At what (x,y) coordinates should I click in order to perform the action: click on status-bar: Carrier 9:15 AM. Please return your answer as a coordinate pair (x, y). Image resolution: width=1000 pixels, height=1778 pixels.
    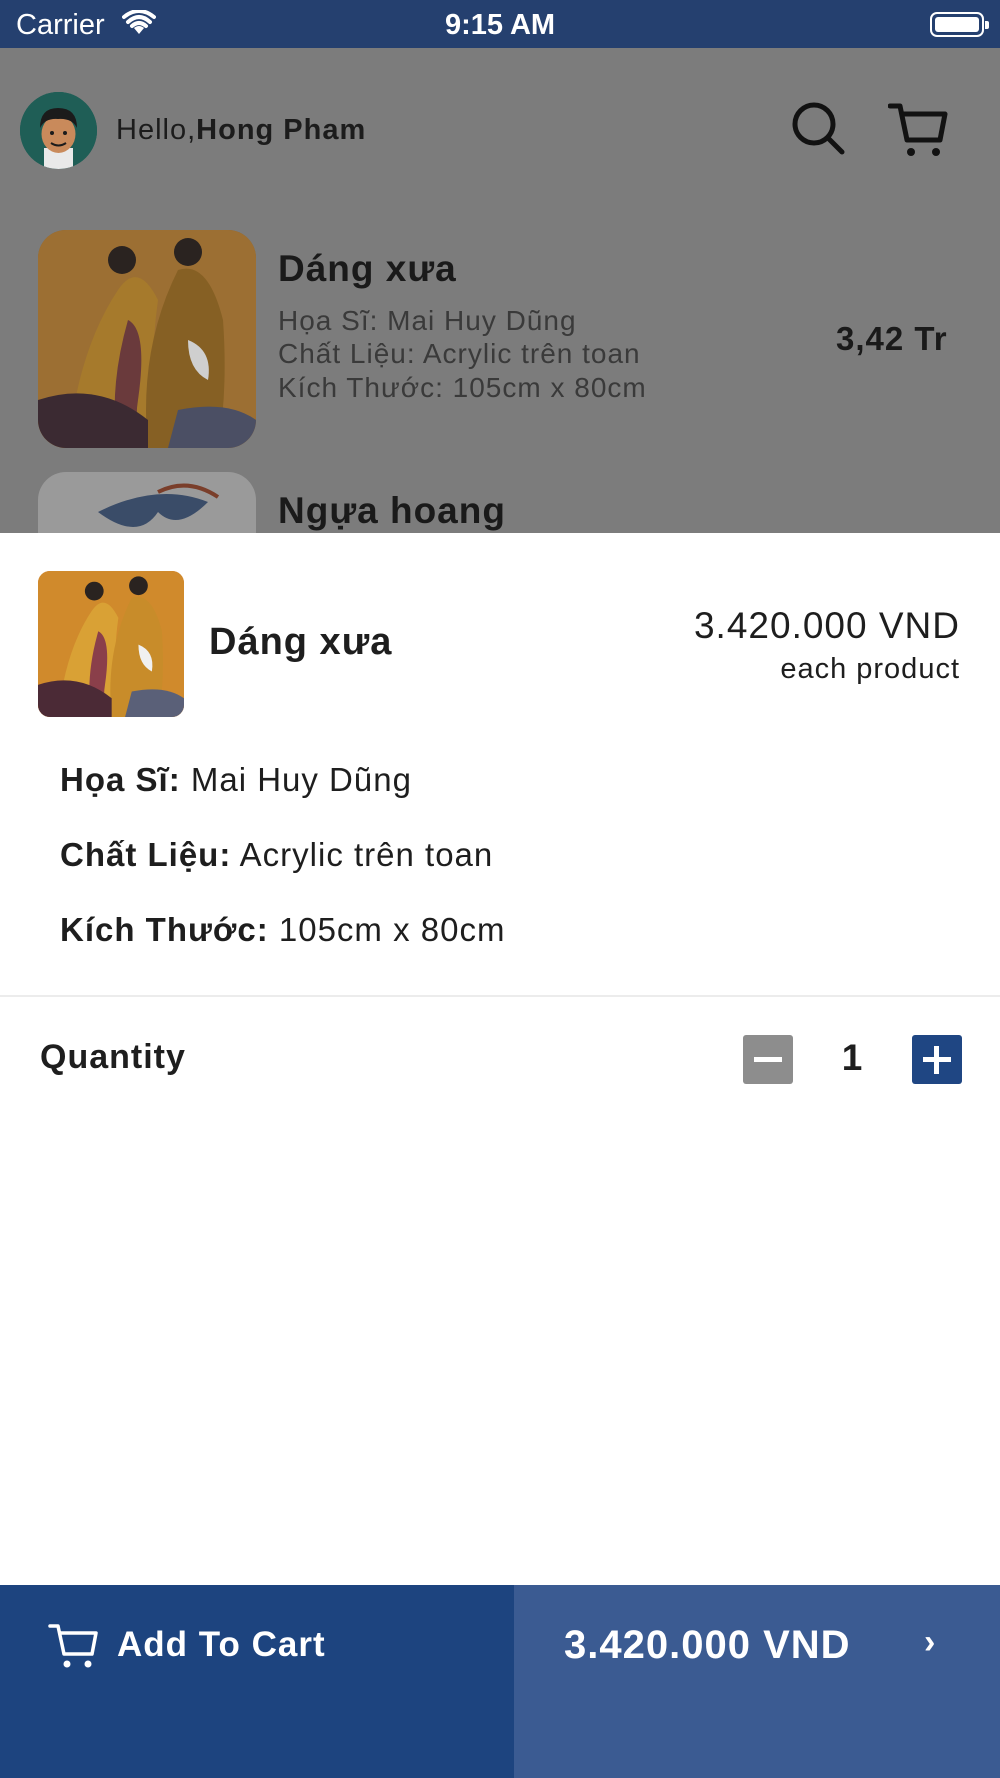
    Looking at the image, I should click on (500, 24).